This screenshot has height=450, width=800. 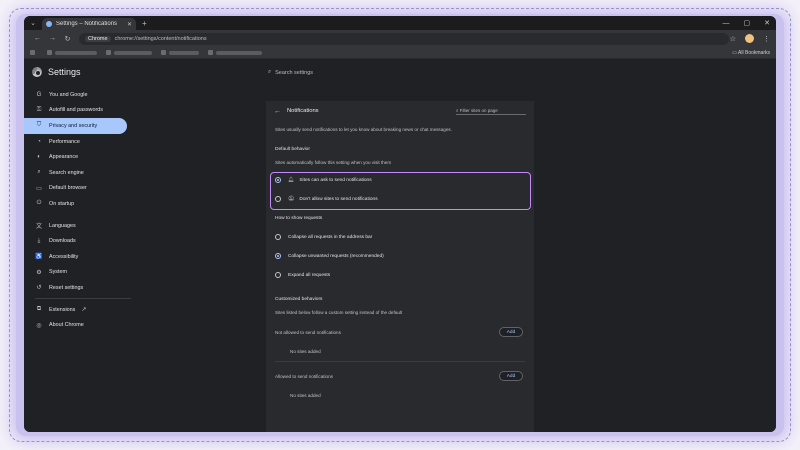 I want to click on radio-label: Expand all requests, so click(x=309, y=275).